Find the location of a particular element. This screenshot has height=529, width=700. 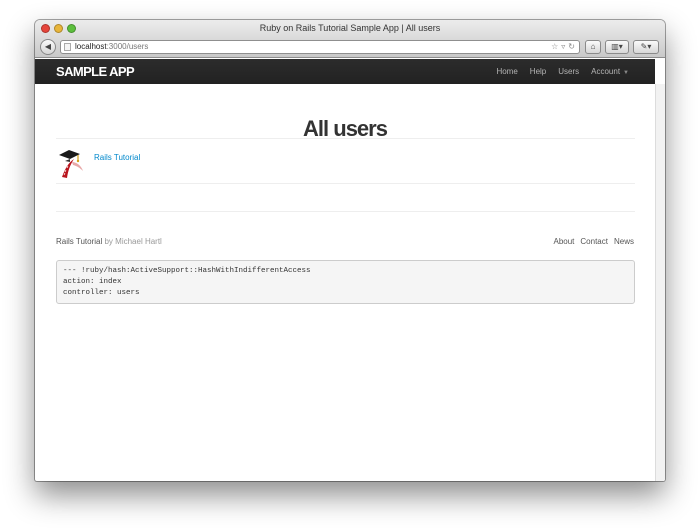

dropdown-triangle-icon: ▿ is located at coordinates (563, 47).